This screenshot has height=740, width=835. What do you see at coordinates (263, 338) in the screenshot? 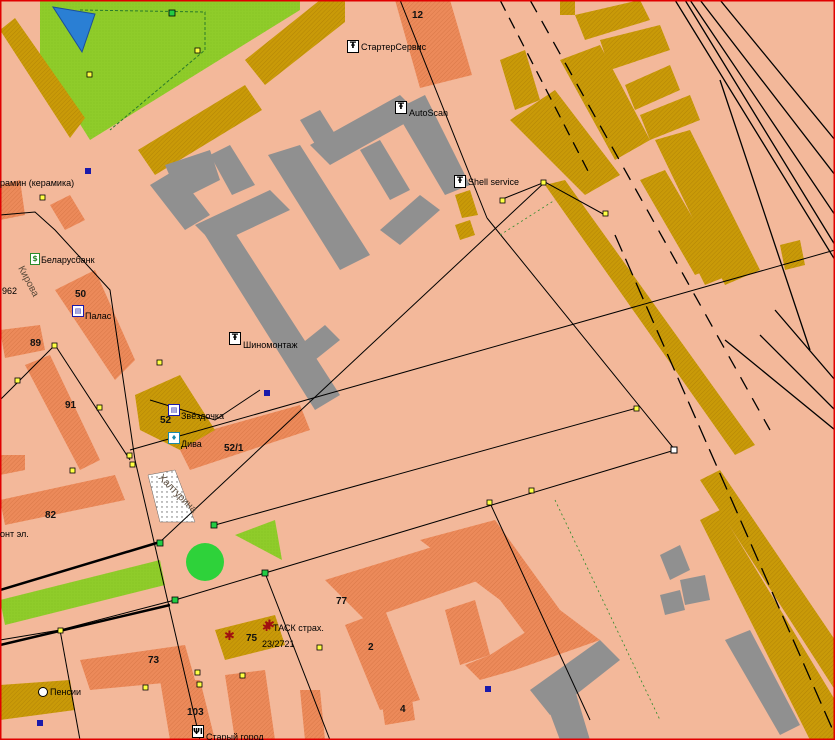
I see `poi-tire-fitting: Ŧ Шиномонтаж` at bounding box center [263, 338].